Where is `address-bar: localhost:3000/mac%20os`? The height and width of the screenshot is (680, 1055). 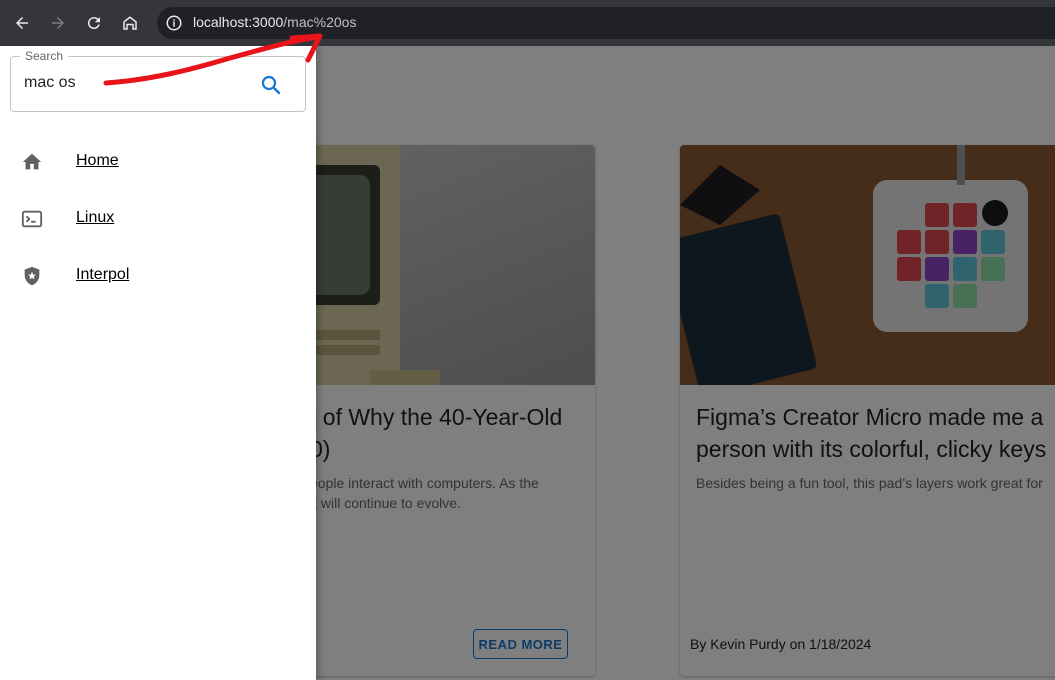 address-bar: localhost:3000/mac%20os is located at coordinates (606, 23).